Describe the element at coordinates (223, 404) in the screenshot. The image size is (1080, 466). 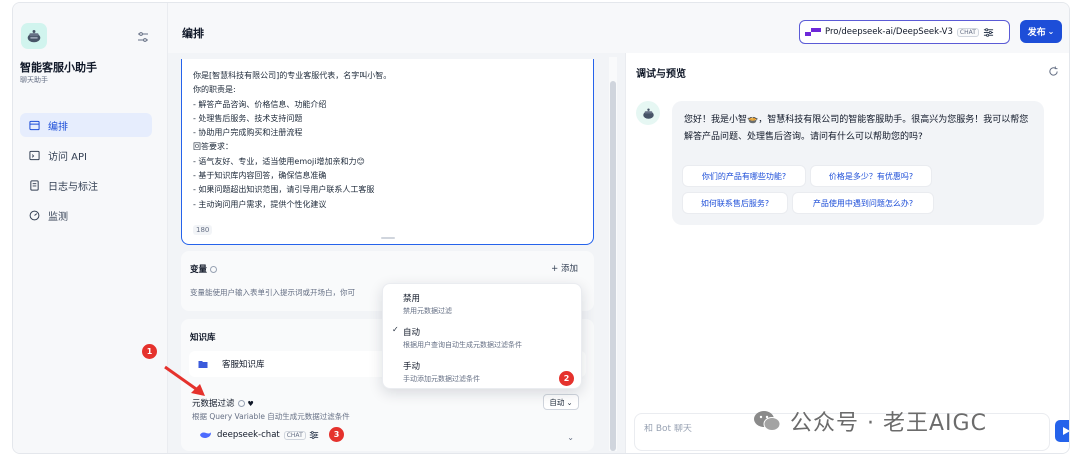
I see `metadata-filter-title: 元数据过滤 ♥` at that location.